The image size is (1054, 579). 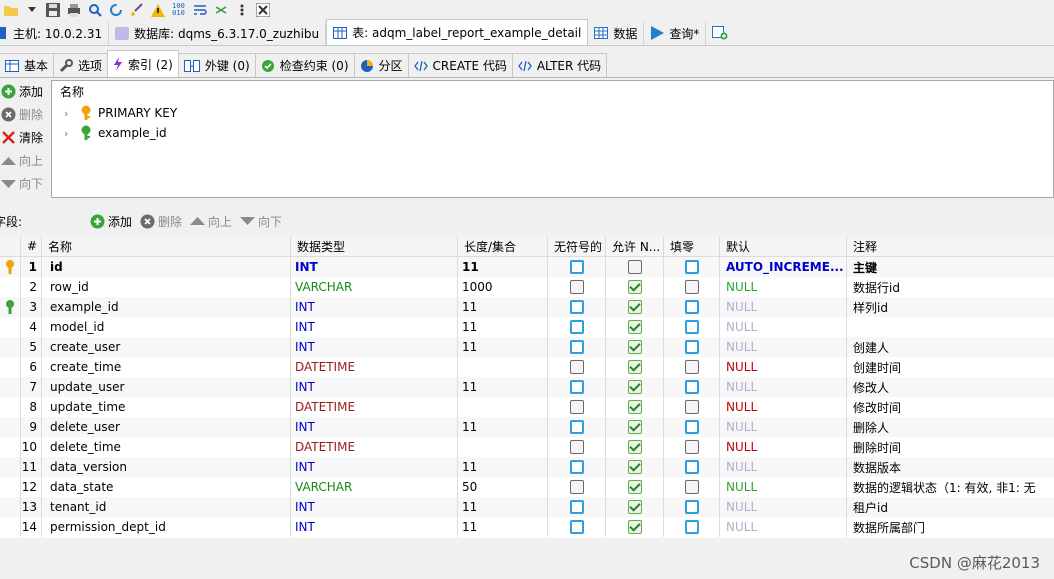 I want to click on table-row: 3 example_id INT 11 NULL 样列id, so click(x=527, y=307).